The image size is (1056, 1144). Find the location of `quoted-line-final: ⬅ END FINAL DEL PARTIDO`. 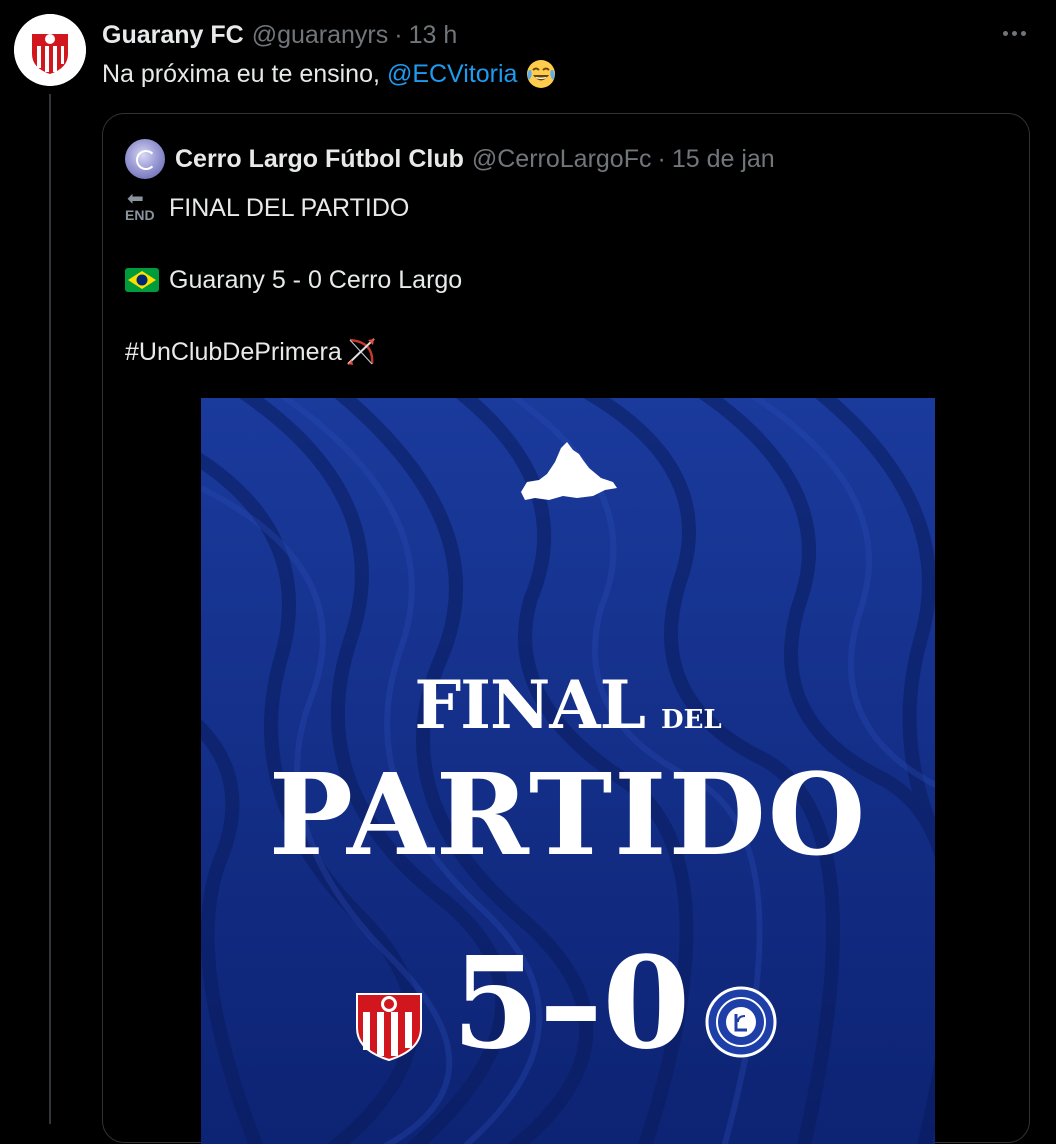

quoted-line-final: ⬅ END FINAL DEL PARTIDO is located at coordinates (267, 208).